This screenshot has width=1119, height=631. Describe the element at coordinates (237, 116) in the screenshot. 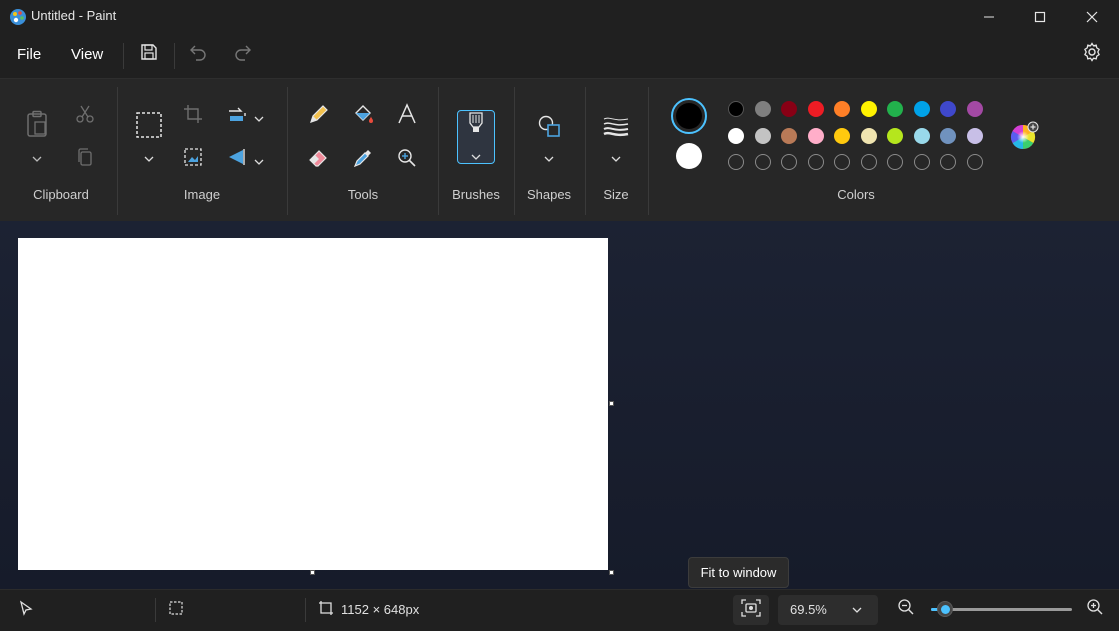

I see `rotate-button` at that location.